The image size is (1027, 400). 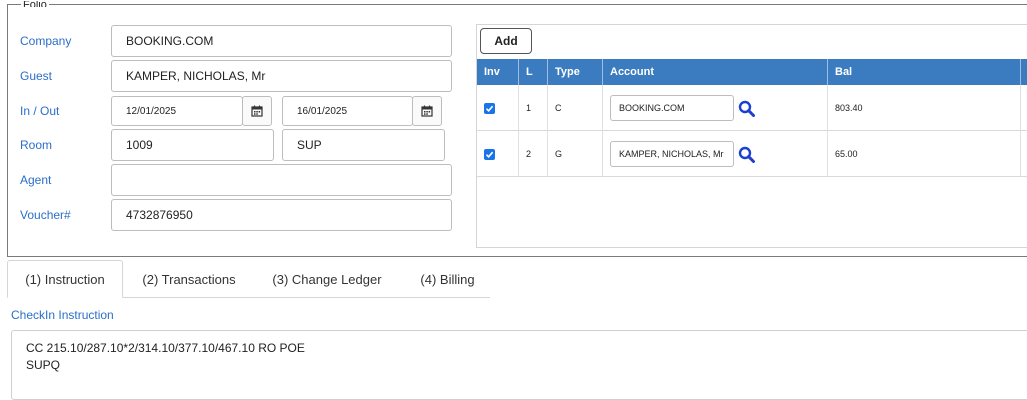 What do you see at coordinates (533, 154) in the screenshot?
I see `line-cell: 2` at bounding box center [533, 154].